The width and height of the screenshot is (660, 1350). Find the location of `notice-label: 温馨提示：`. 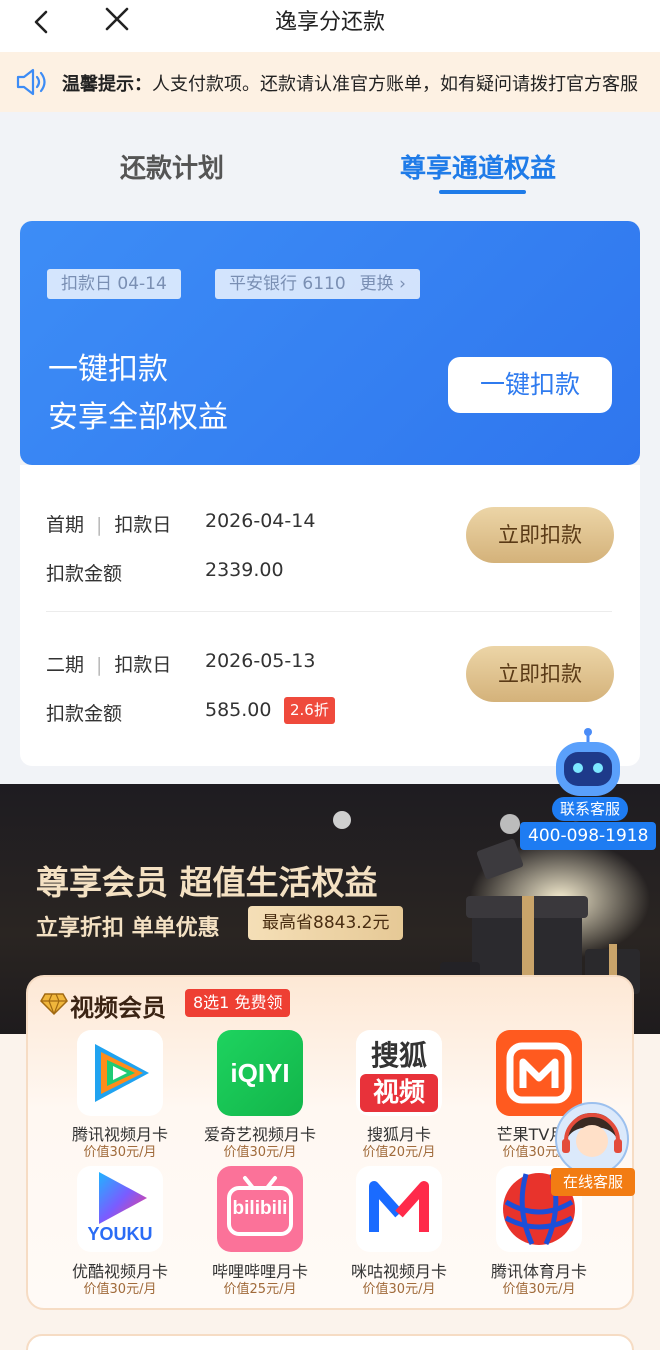

notice-label: 温馨提示： is located at coordinates (107, 84).